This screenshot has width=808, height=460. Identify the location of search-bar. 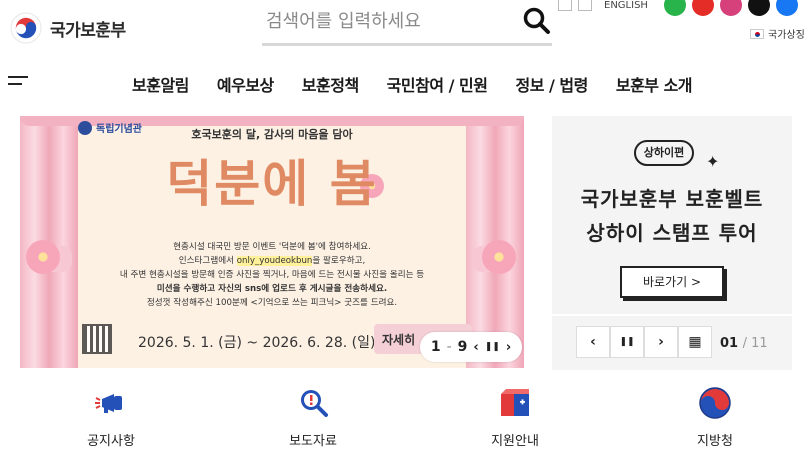
(407, 23).